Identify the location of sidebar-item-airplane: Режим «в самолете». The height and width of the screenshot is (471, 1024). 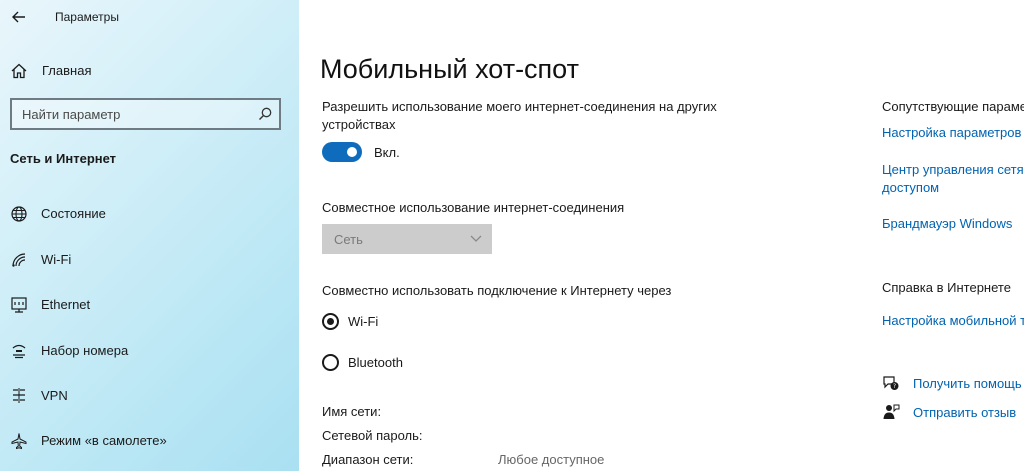
(145, 441).